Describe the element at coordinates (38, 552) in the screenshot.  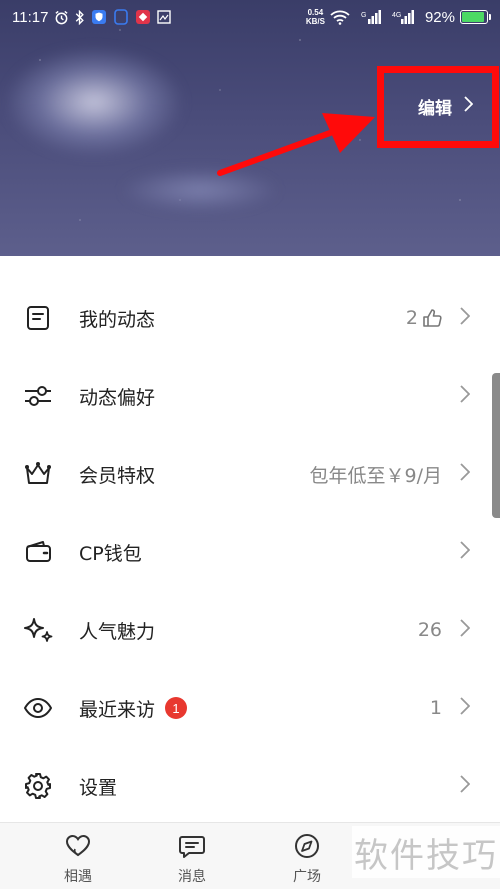
I see `wallet-icon` at that location.